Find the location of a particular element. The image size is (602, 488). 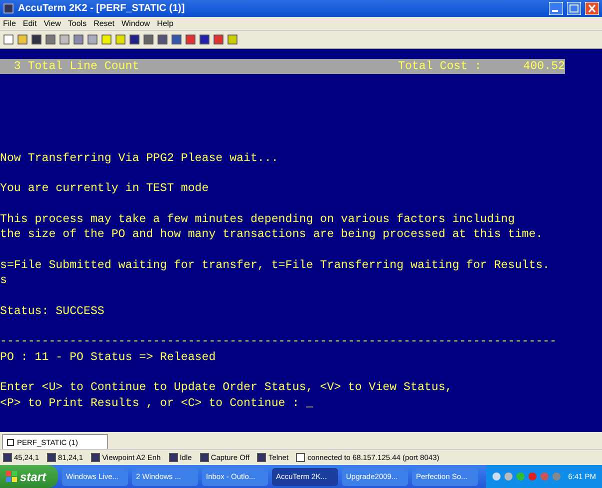

menu-item: View is located at coordinates (52, 23).